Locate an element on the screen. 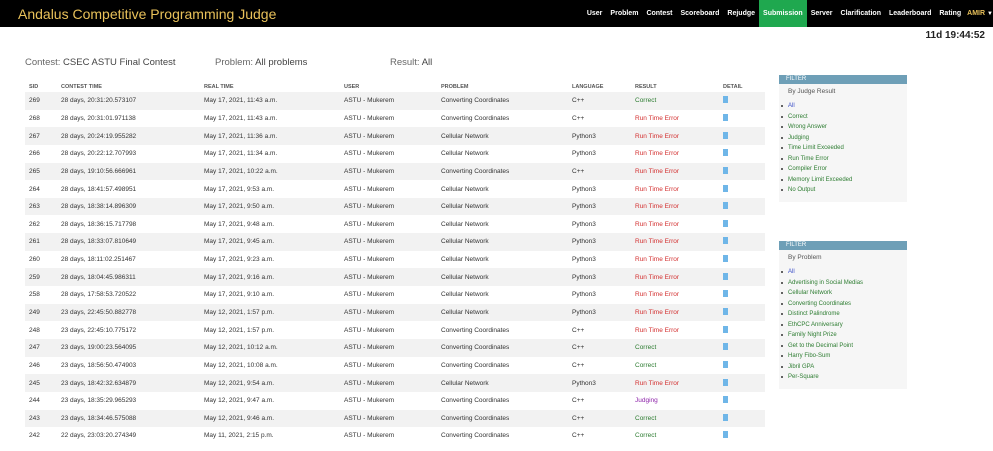 This screenshot has width=993, height=451. nav-item-clarification: Clarification is located at coordinates (861, 13).